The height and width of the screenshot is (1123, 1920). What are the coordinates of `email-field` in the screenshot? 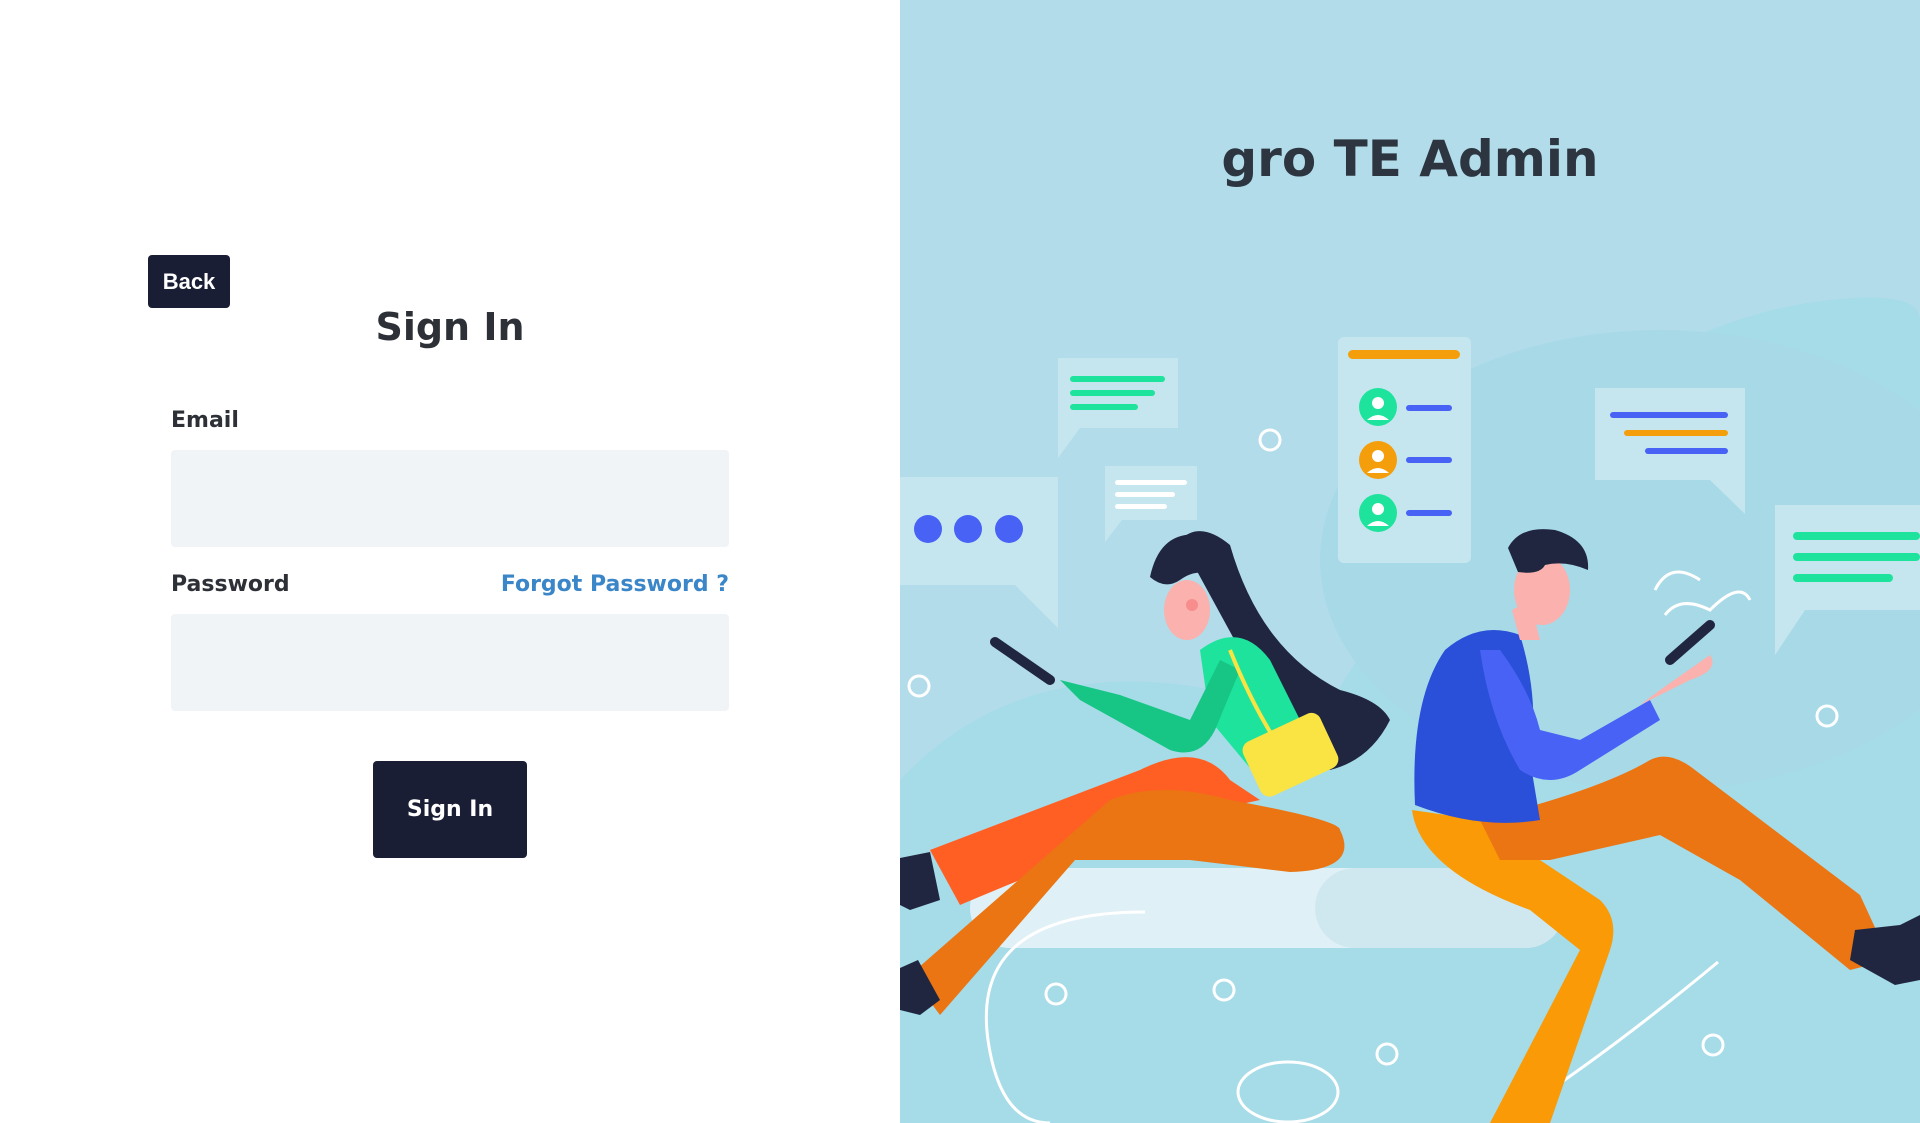 It's located at (450, 498).